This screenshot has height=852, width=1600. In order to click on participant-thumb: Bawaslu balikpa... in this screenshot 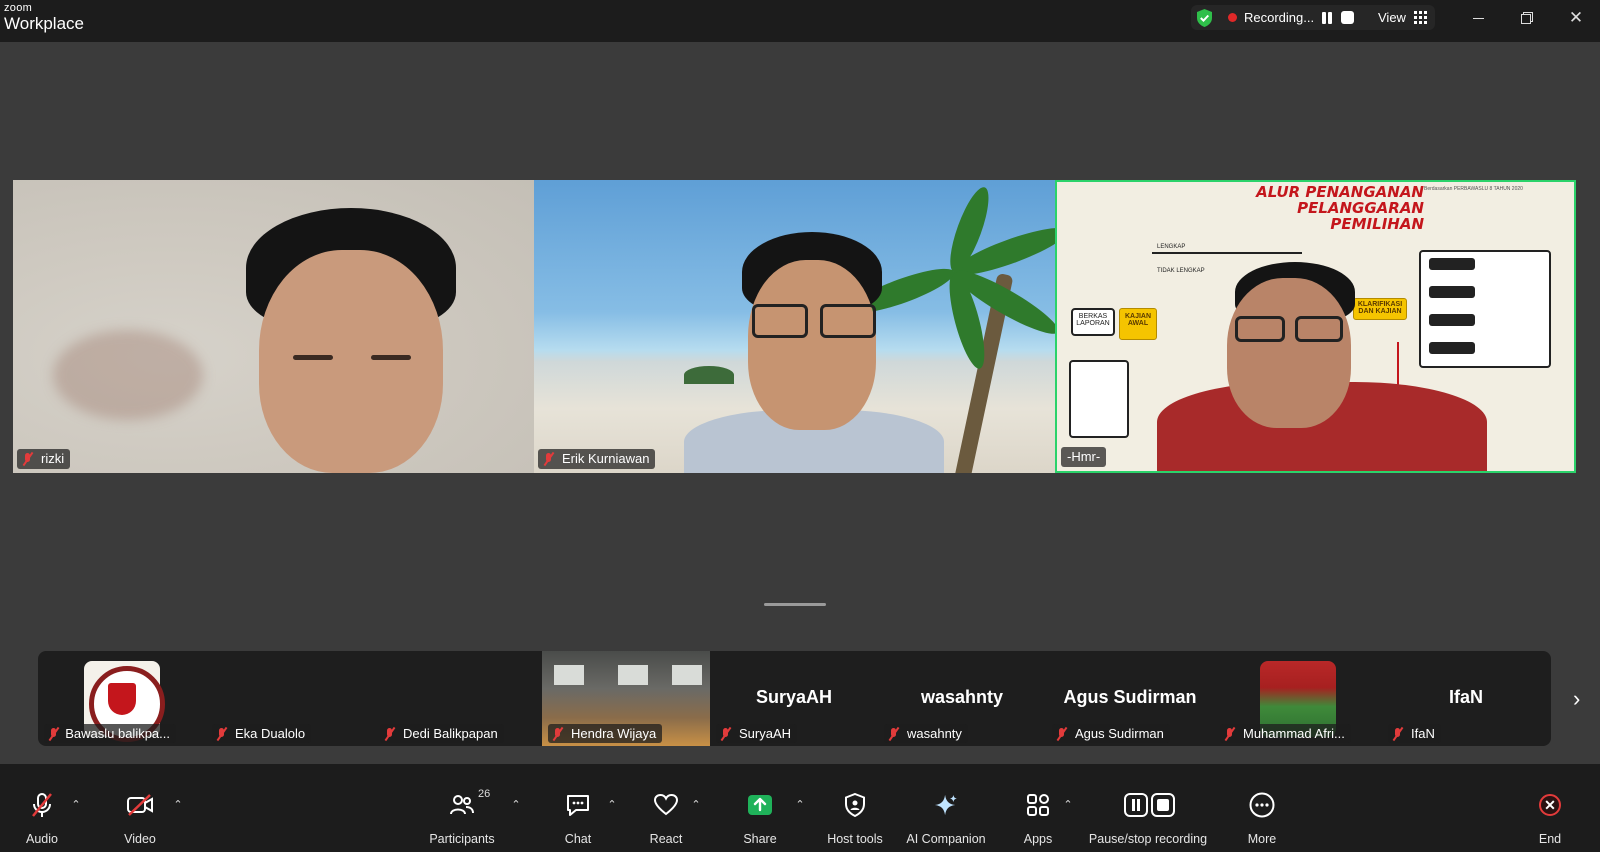, I will do `click(122, 698)`.